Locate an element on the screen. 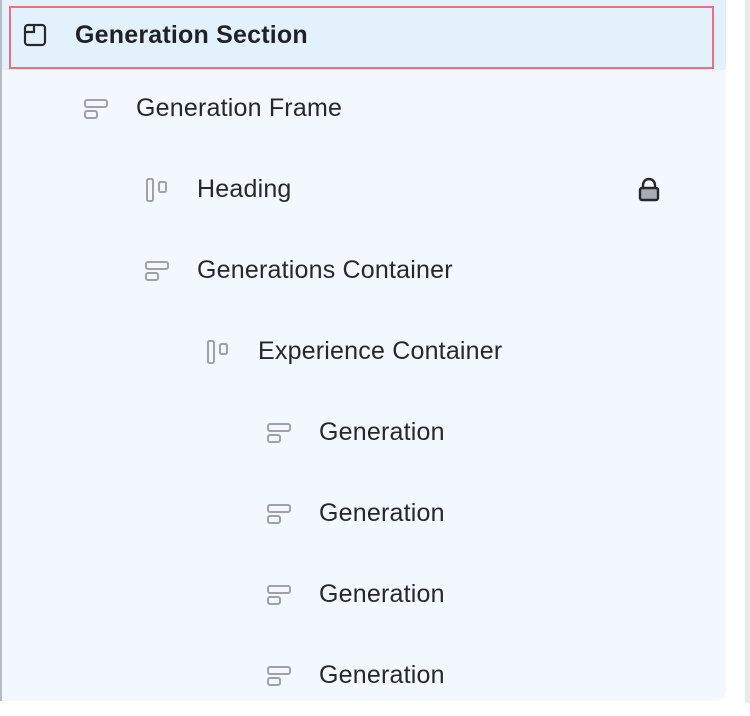 This screenshot has height=716, width=750. layer-row: Generations Container is located at coordinates (364, 270).